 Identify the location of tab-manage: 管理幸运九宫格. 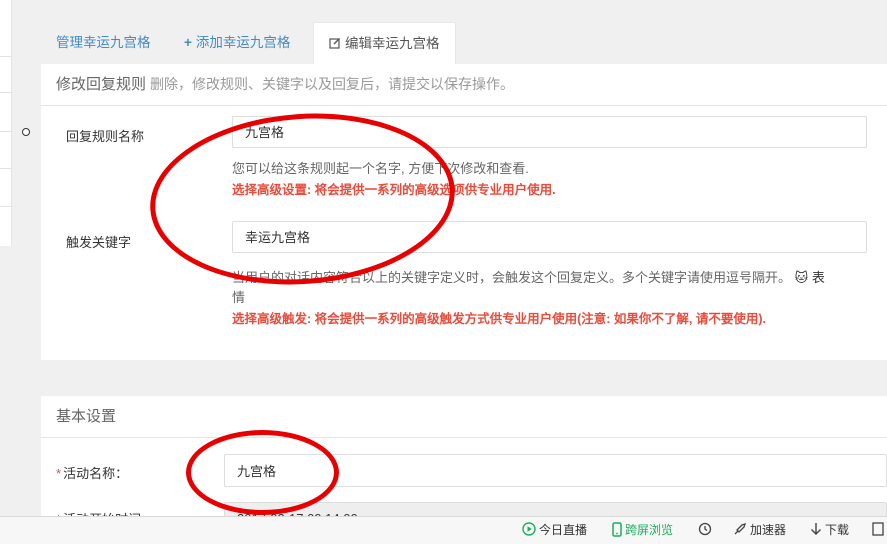
(103, 43).